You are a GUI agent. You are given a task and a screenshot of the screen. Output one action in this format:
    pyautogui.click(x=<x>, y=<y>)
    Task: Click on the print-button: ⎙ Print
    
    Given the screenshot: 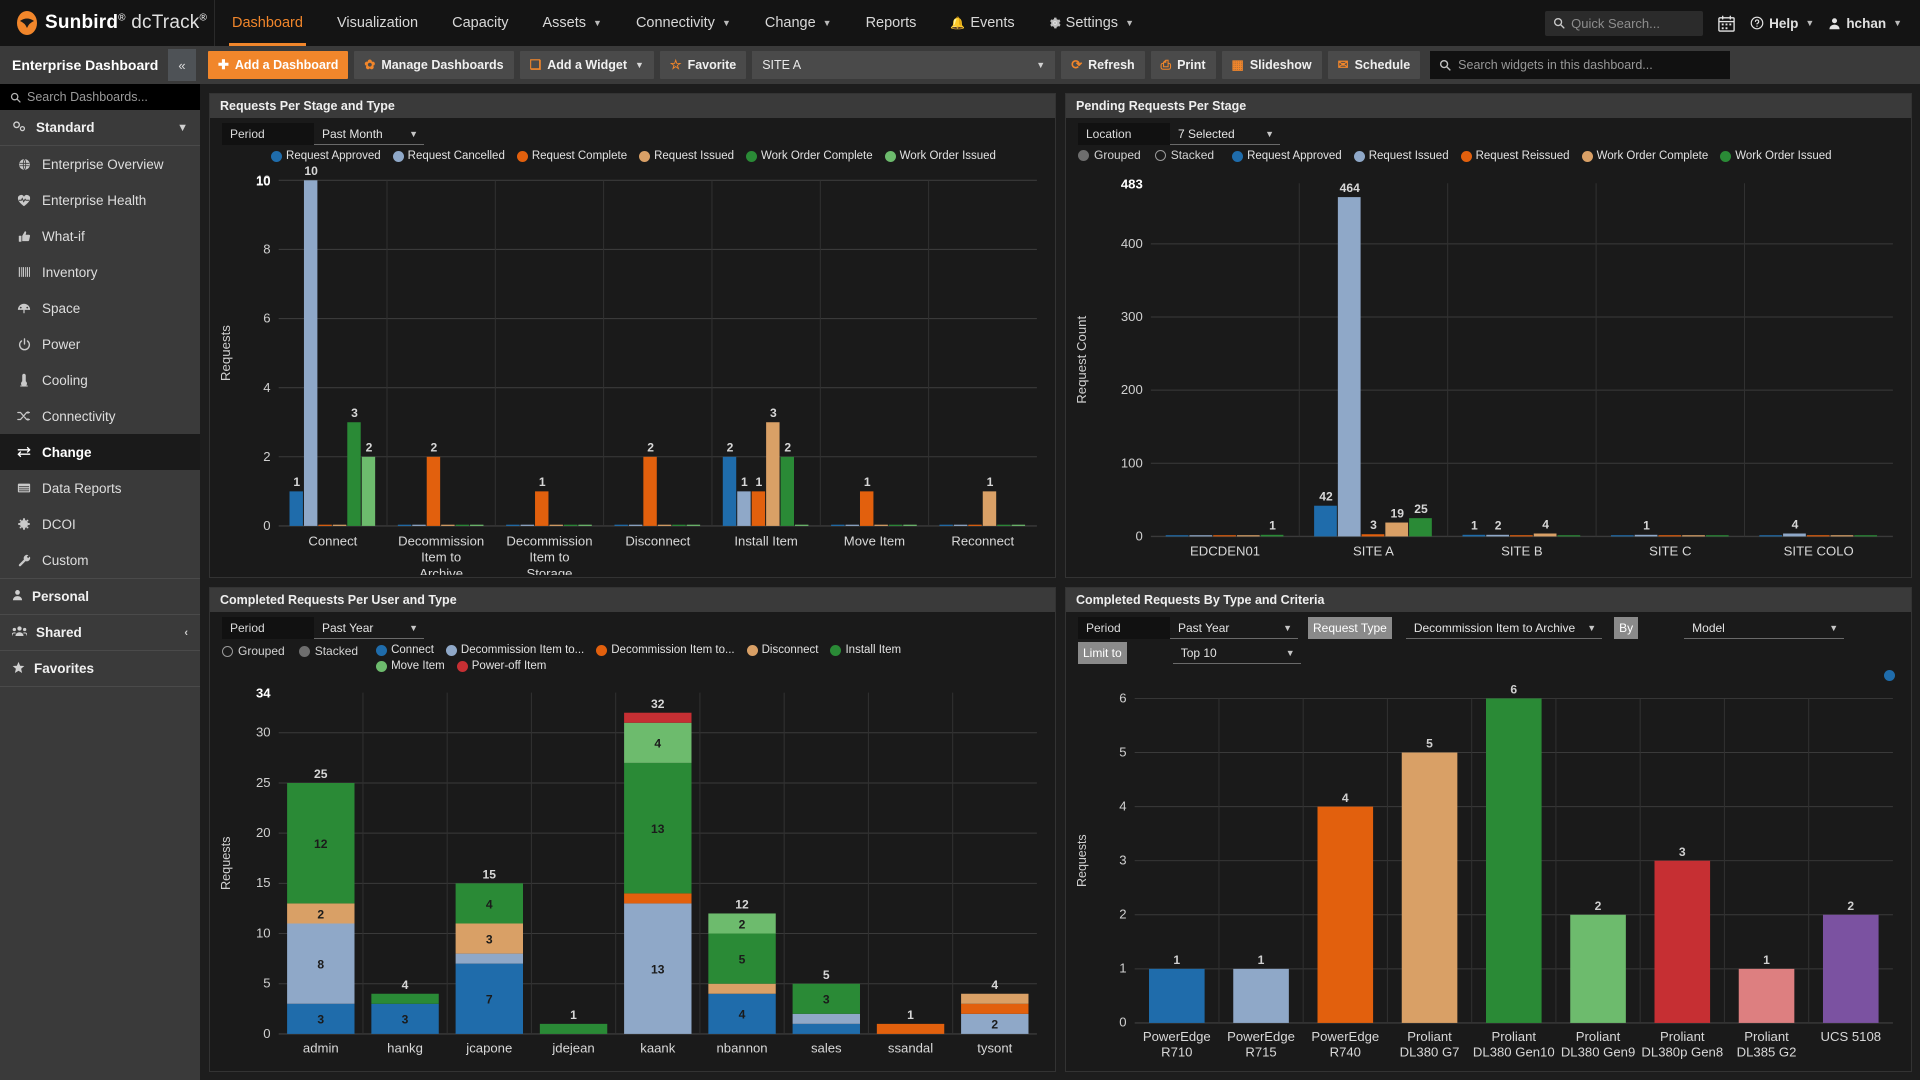 What is the action you would take?
    pyautogui.click(x=1183, y=65)
    